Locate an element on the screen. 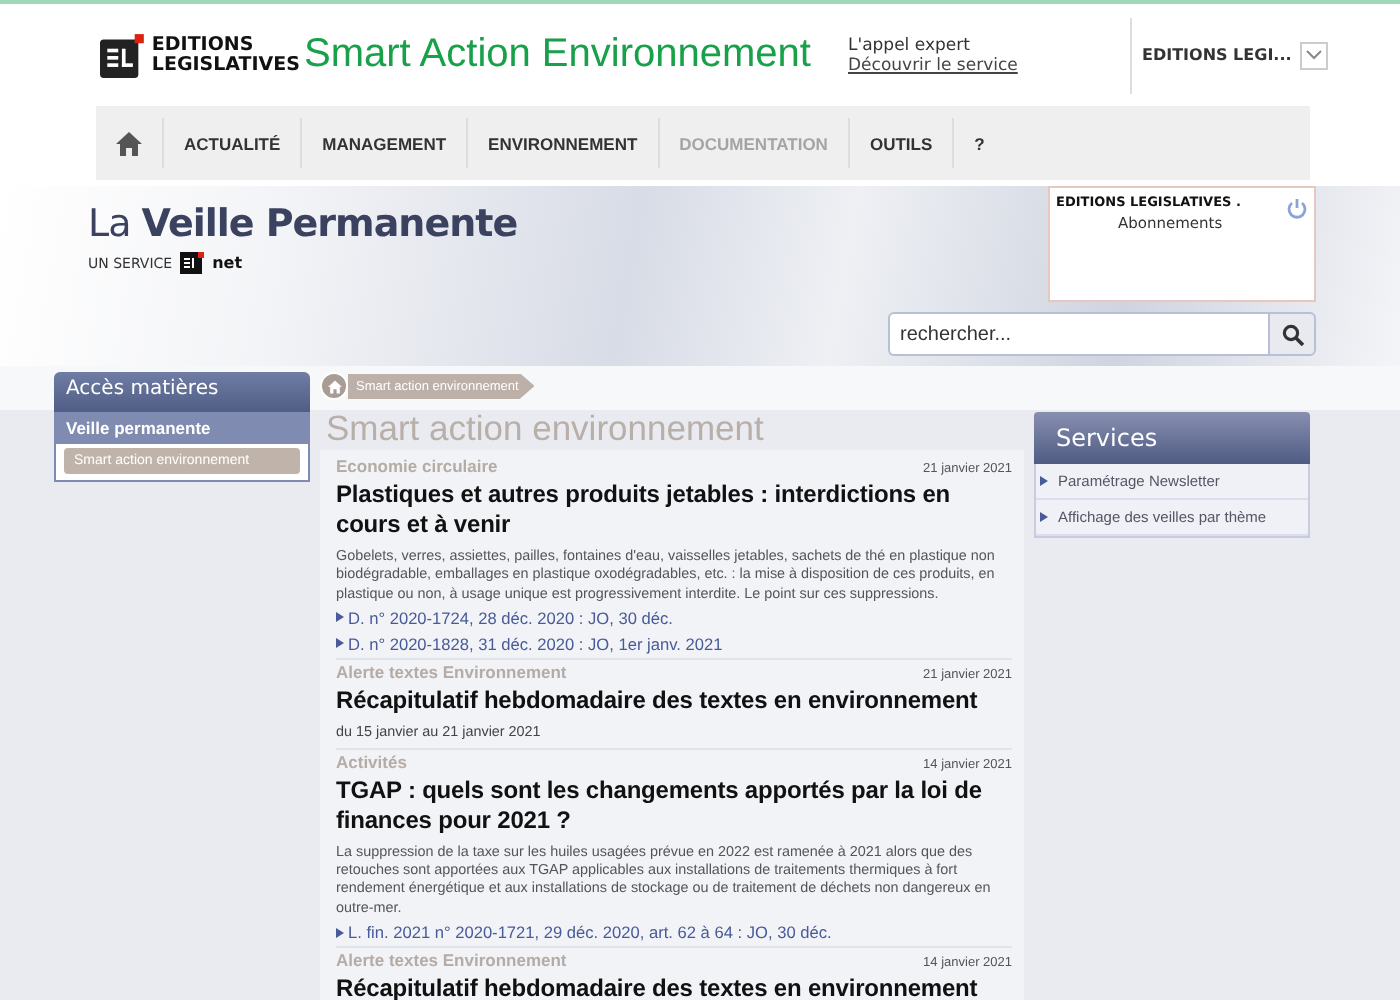 The height and width of the screenshot is (1000, 1400). account-dropdown-button is located at coordinates (1313, 55).